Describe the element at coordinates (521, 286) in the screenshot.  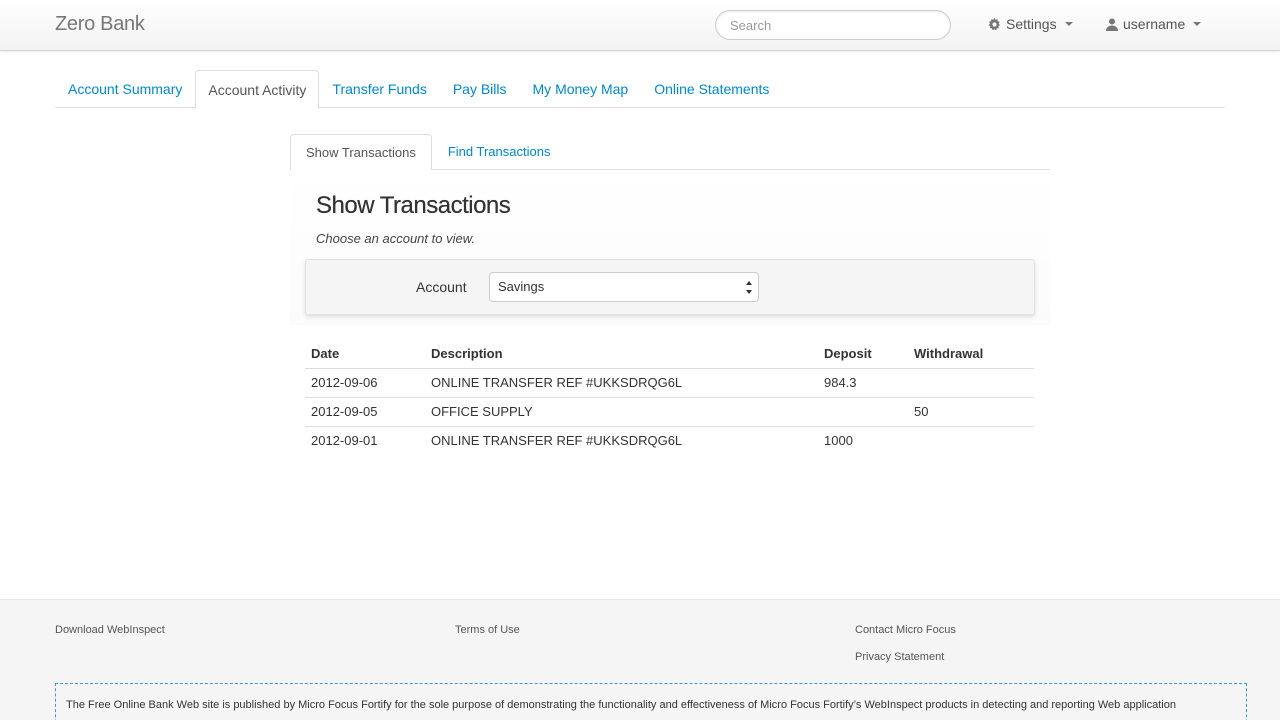
I see `account-select-value: Savings` at that location.